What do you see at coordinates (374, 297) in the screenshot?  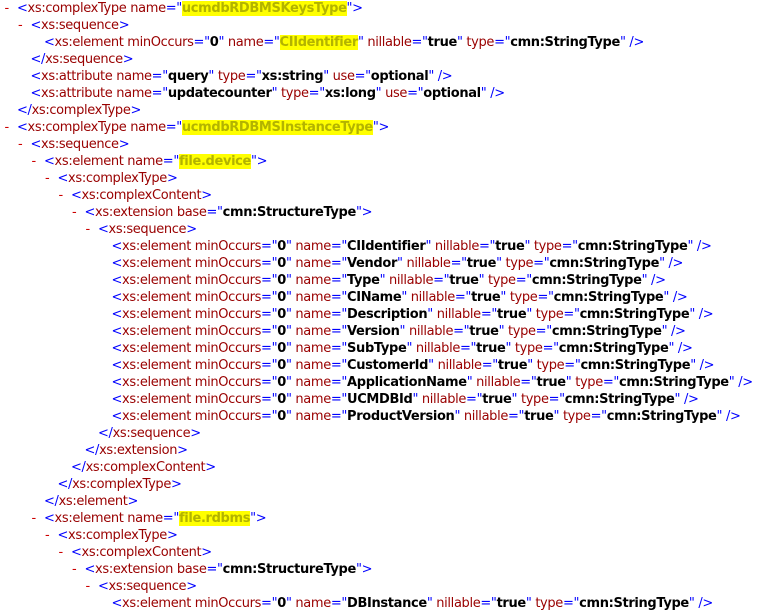 I see `attribute-value: CIName` at bounding box center [374, 297].